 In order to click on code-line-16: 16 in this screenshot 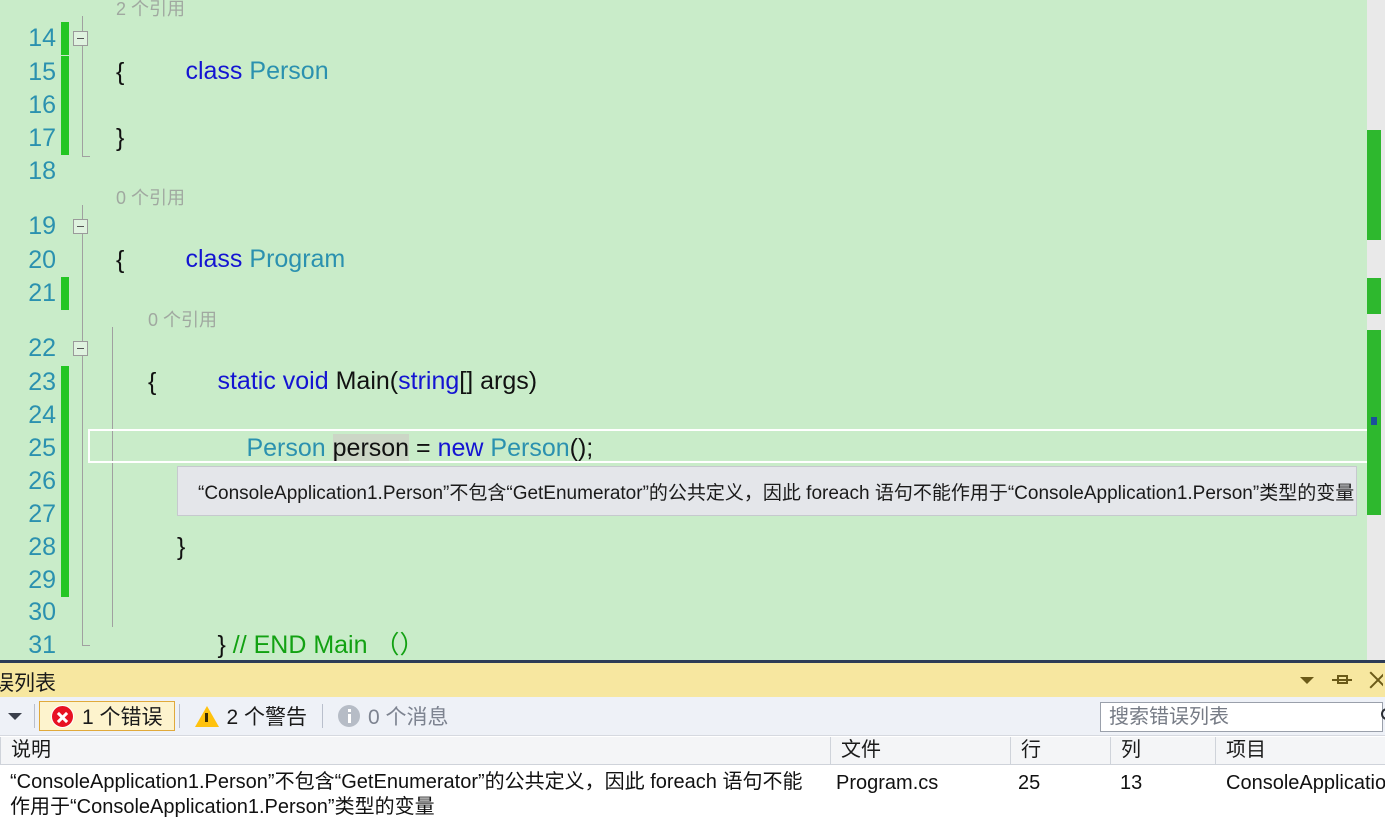, I will do `click(683, 106)`.